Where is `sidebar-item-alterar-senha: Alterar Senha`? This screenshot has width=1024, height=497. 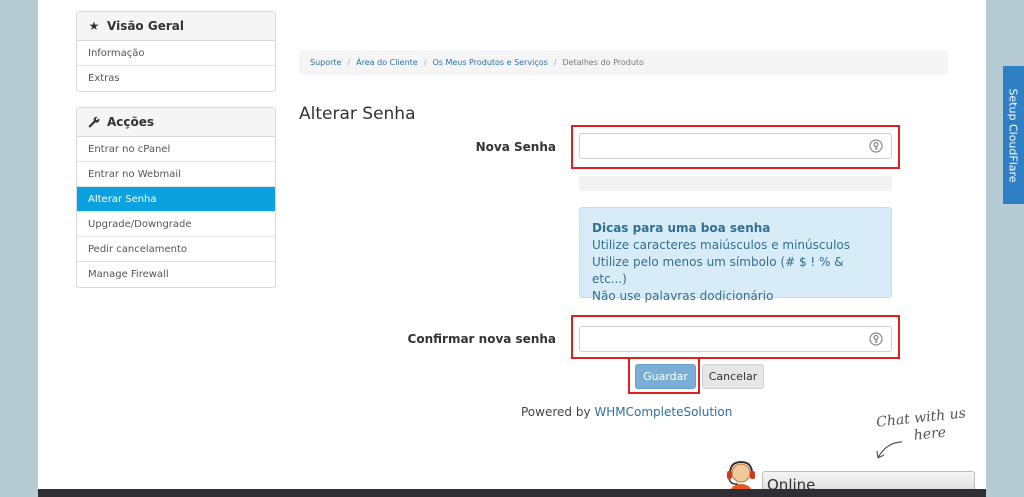 sidebar-item-alterar-senha: Alterar Senha is located at coordinates (176, 199).